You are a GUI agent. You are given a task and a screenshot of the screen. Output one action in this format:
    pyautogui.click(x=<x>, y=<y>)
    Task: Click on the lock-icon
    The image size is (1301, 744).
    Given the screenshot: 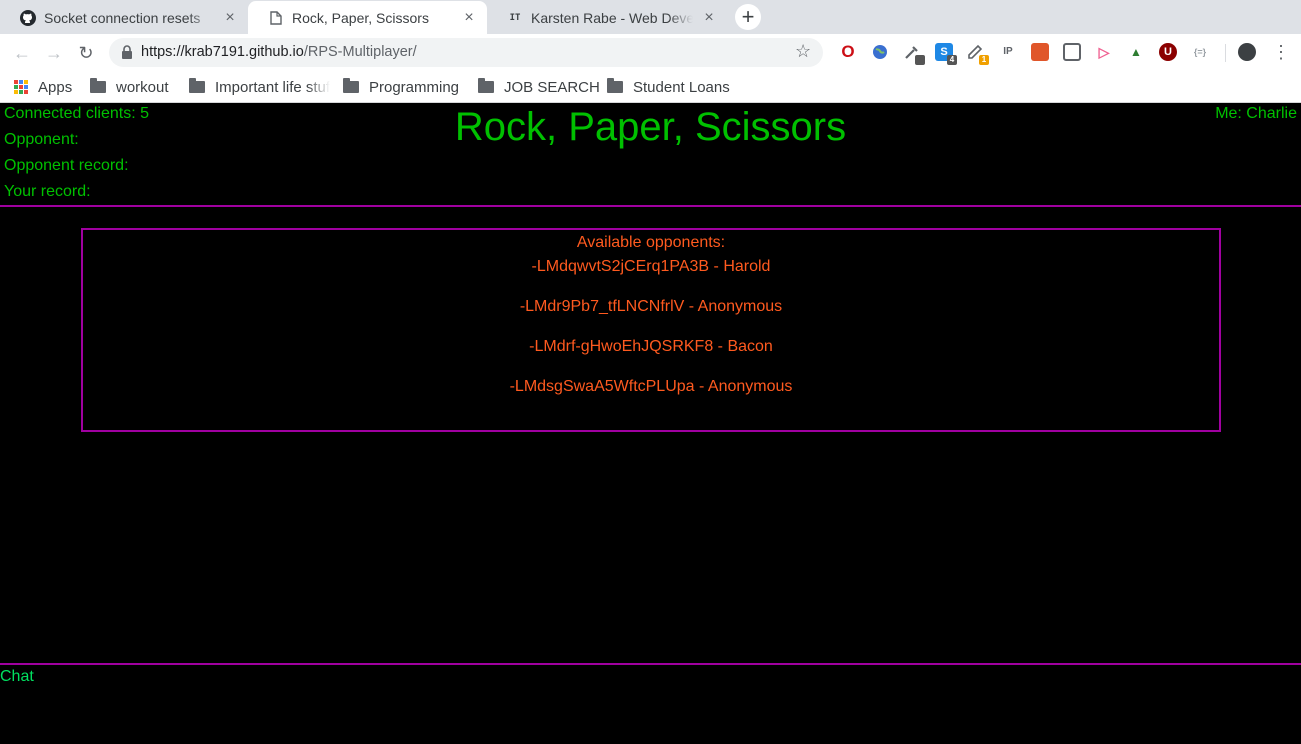 What is the action you would take?
    pyautogui.click(x=127, y=52)
    